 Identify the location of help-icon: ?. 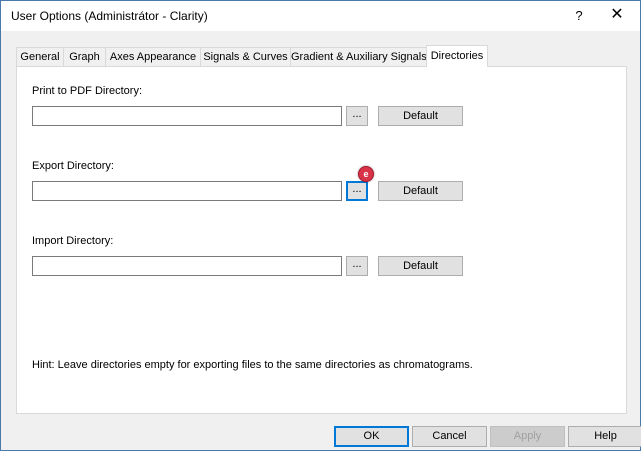
(579, 16).